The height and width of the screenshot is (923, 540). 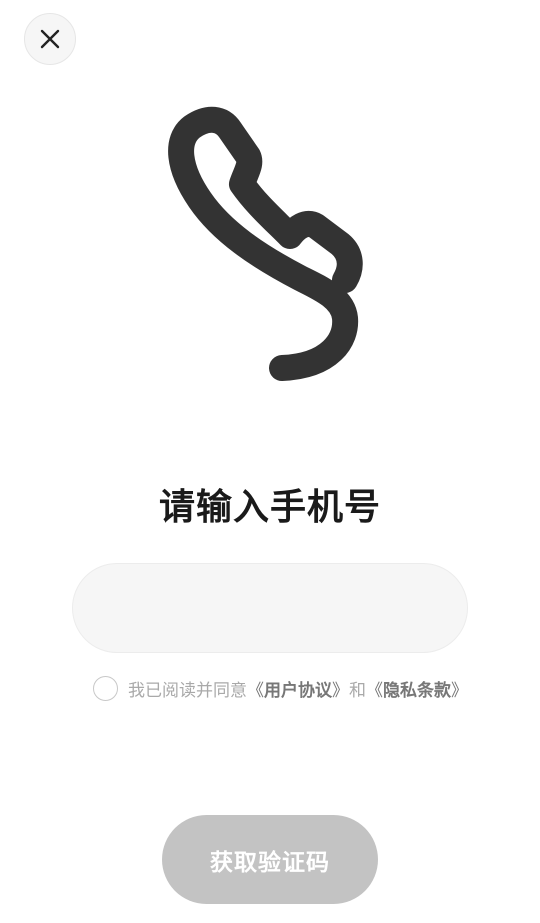 What do you see at coordinates (105, 688) in the screenshot?
I see `agree-checkbox` at bounding box center [105, 688].